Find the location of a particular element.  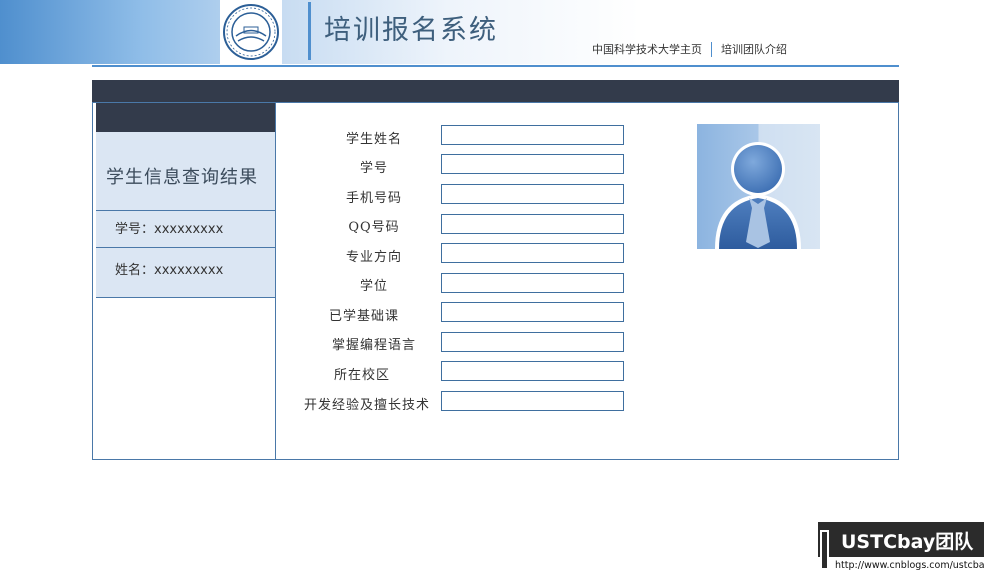

label-qq: QQ号码 is located at coordinates (374, 227).